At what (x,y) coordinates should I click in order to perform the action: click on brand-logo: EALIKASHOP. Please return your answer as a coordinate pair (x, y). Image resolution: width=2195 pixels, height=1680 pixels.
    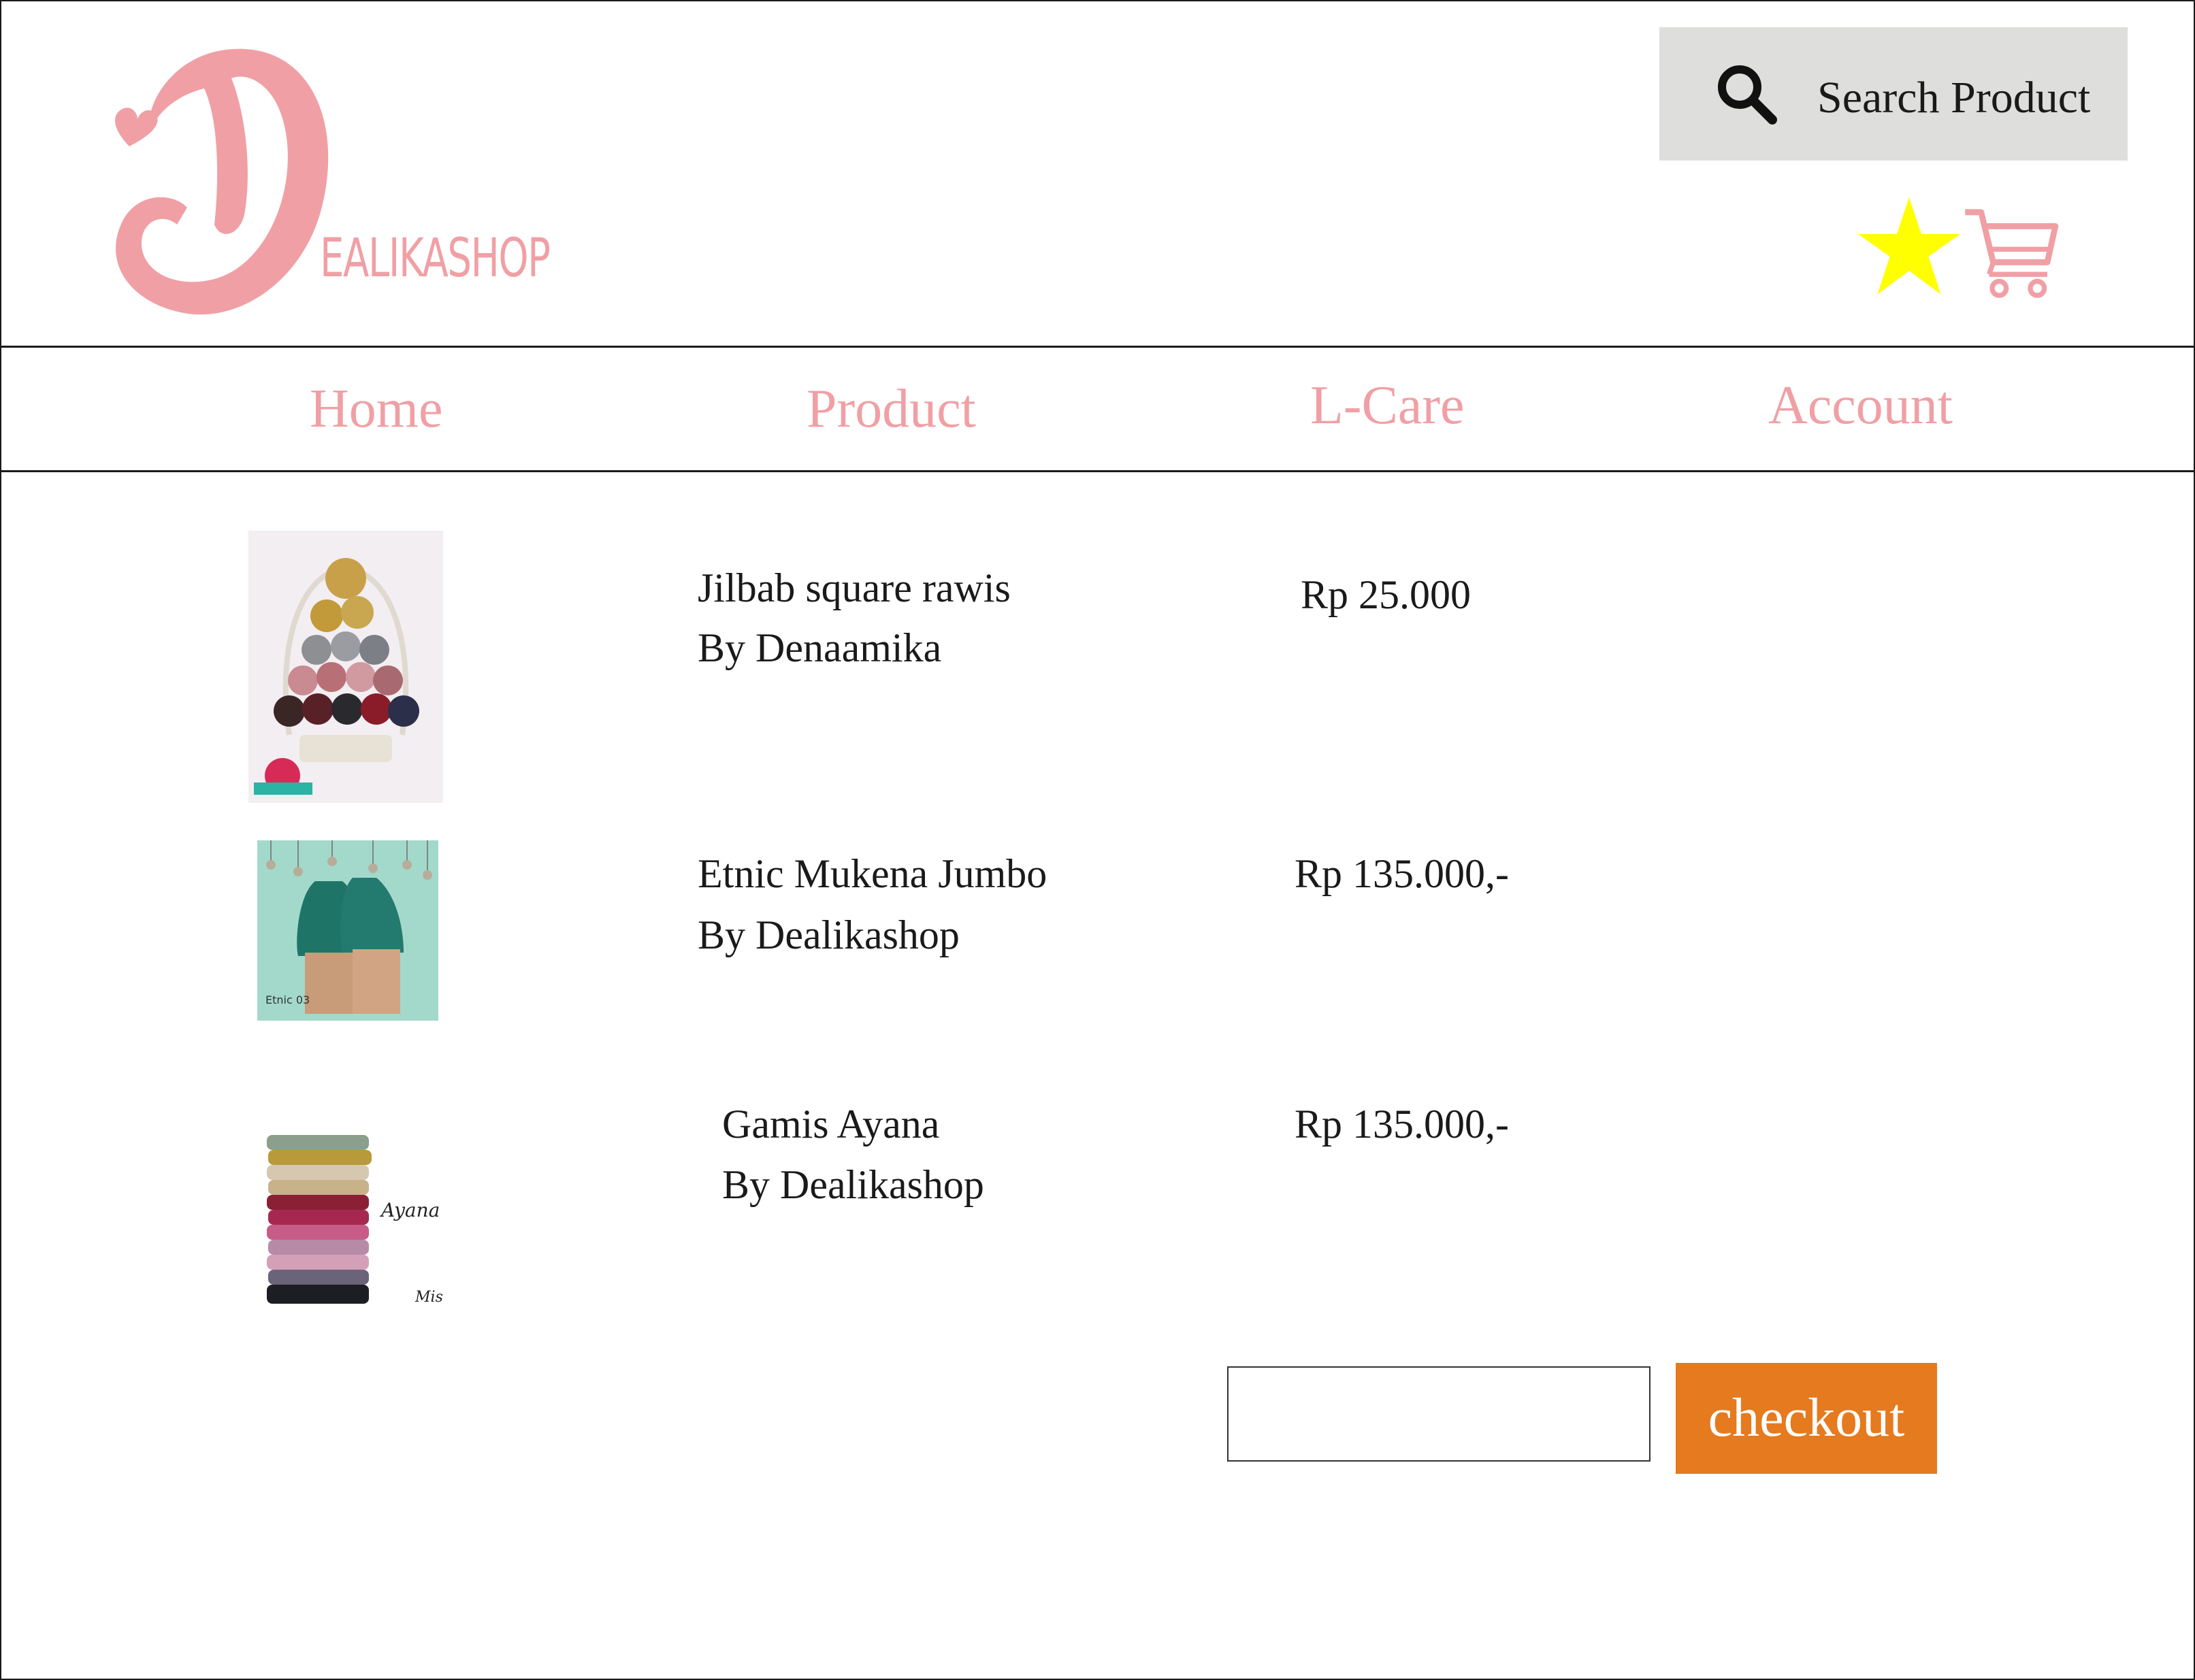
    Looking at the image, I should click on (326, 180).